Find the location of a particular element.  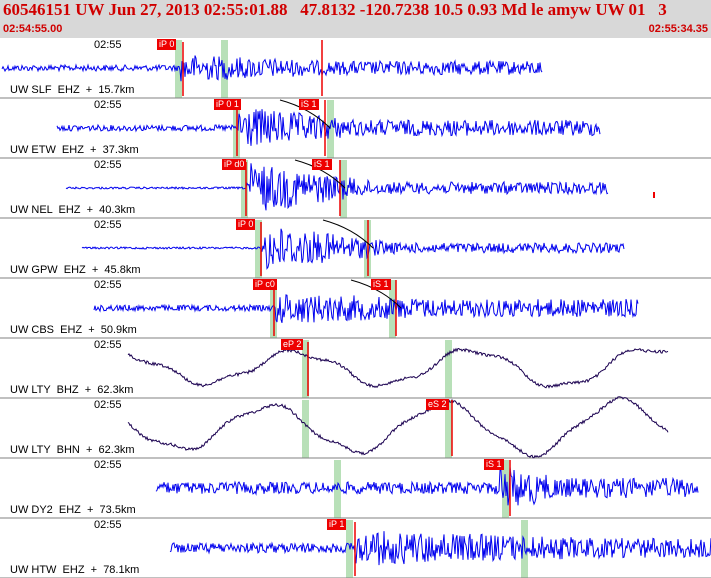

station-label: UW NEL EHZ + 40.3km is located at coordinates (73, 210).